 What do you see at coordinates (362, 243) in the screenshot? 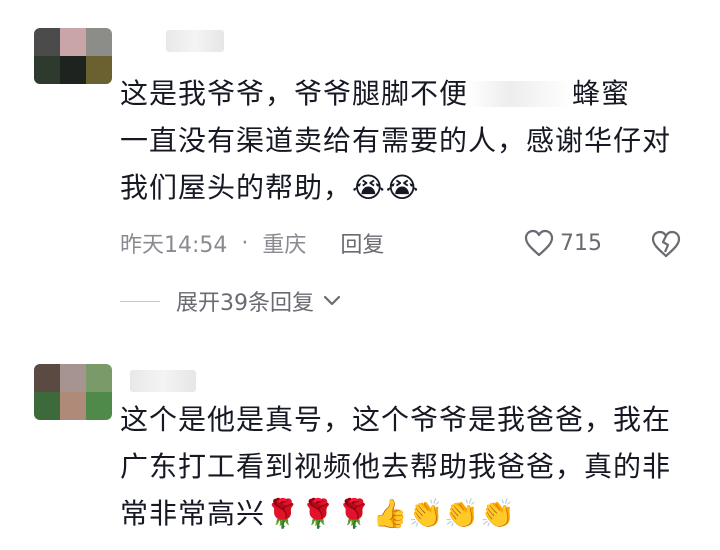
I see `reply-button: 回复` at bounding box center [362, 243].